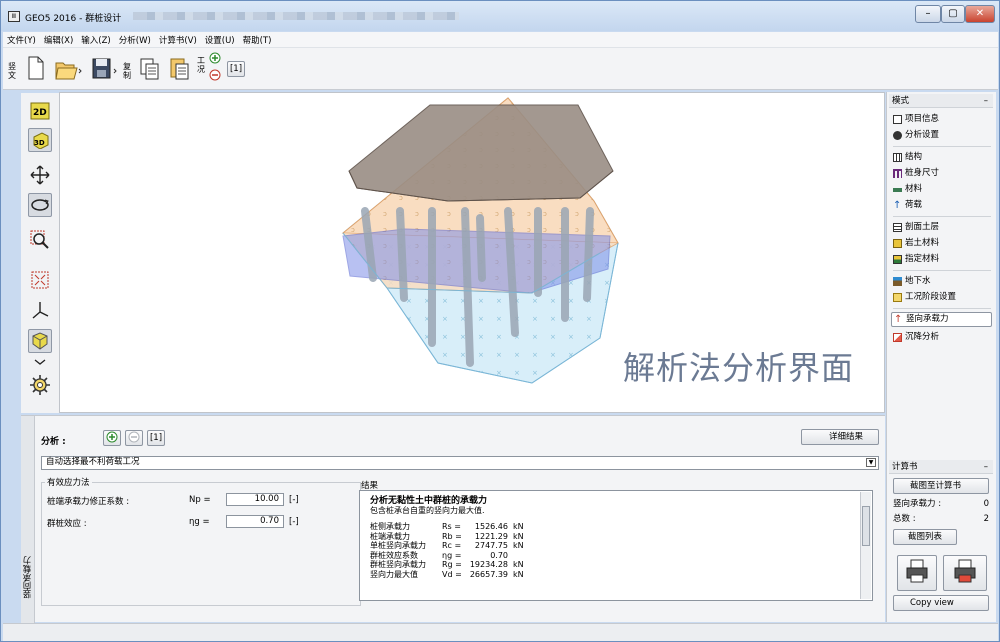 The width and height of the screenshot is (1000, 642). I want to click on save-icon, so click(103, 68).